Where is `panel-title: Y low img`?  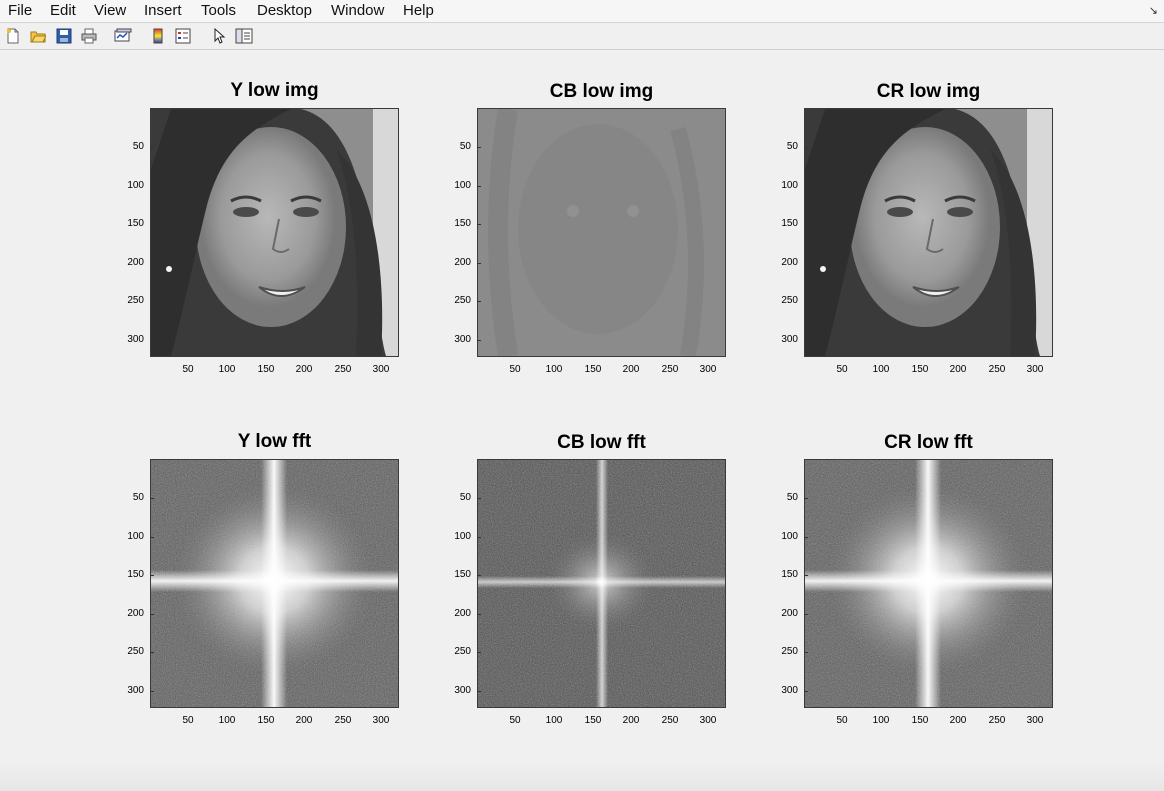
panel-title: Y low img is located at coordinates (274, 90).